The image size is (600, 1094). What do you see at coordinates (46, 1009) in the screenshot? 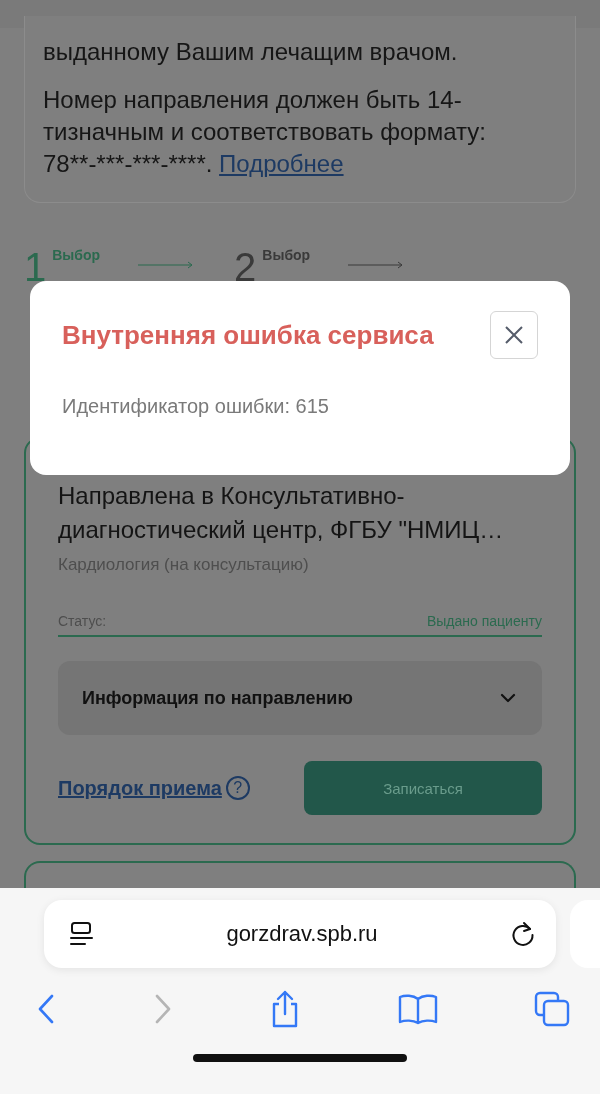
I see `back-icon` at bounding box center [46, 1009].